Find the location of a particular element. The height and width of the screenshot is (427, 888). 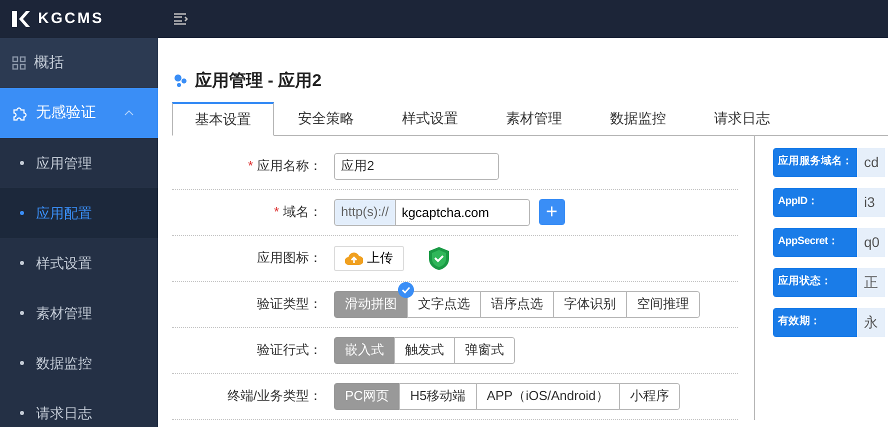

upload-button: 上传 is located at coordinates (369, 258).